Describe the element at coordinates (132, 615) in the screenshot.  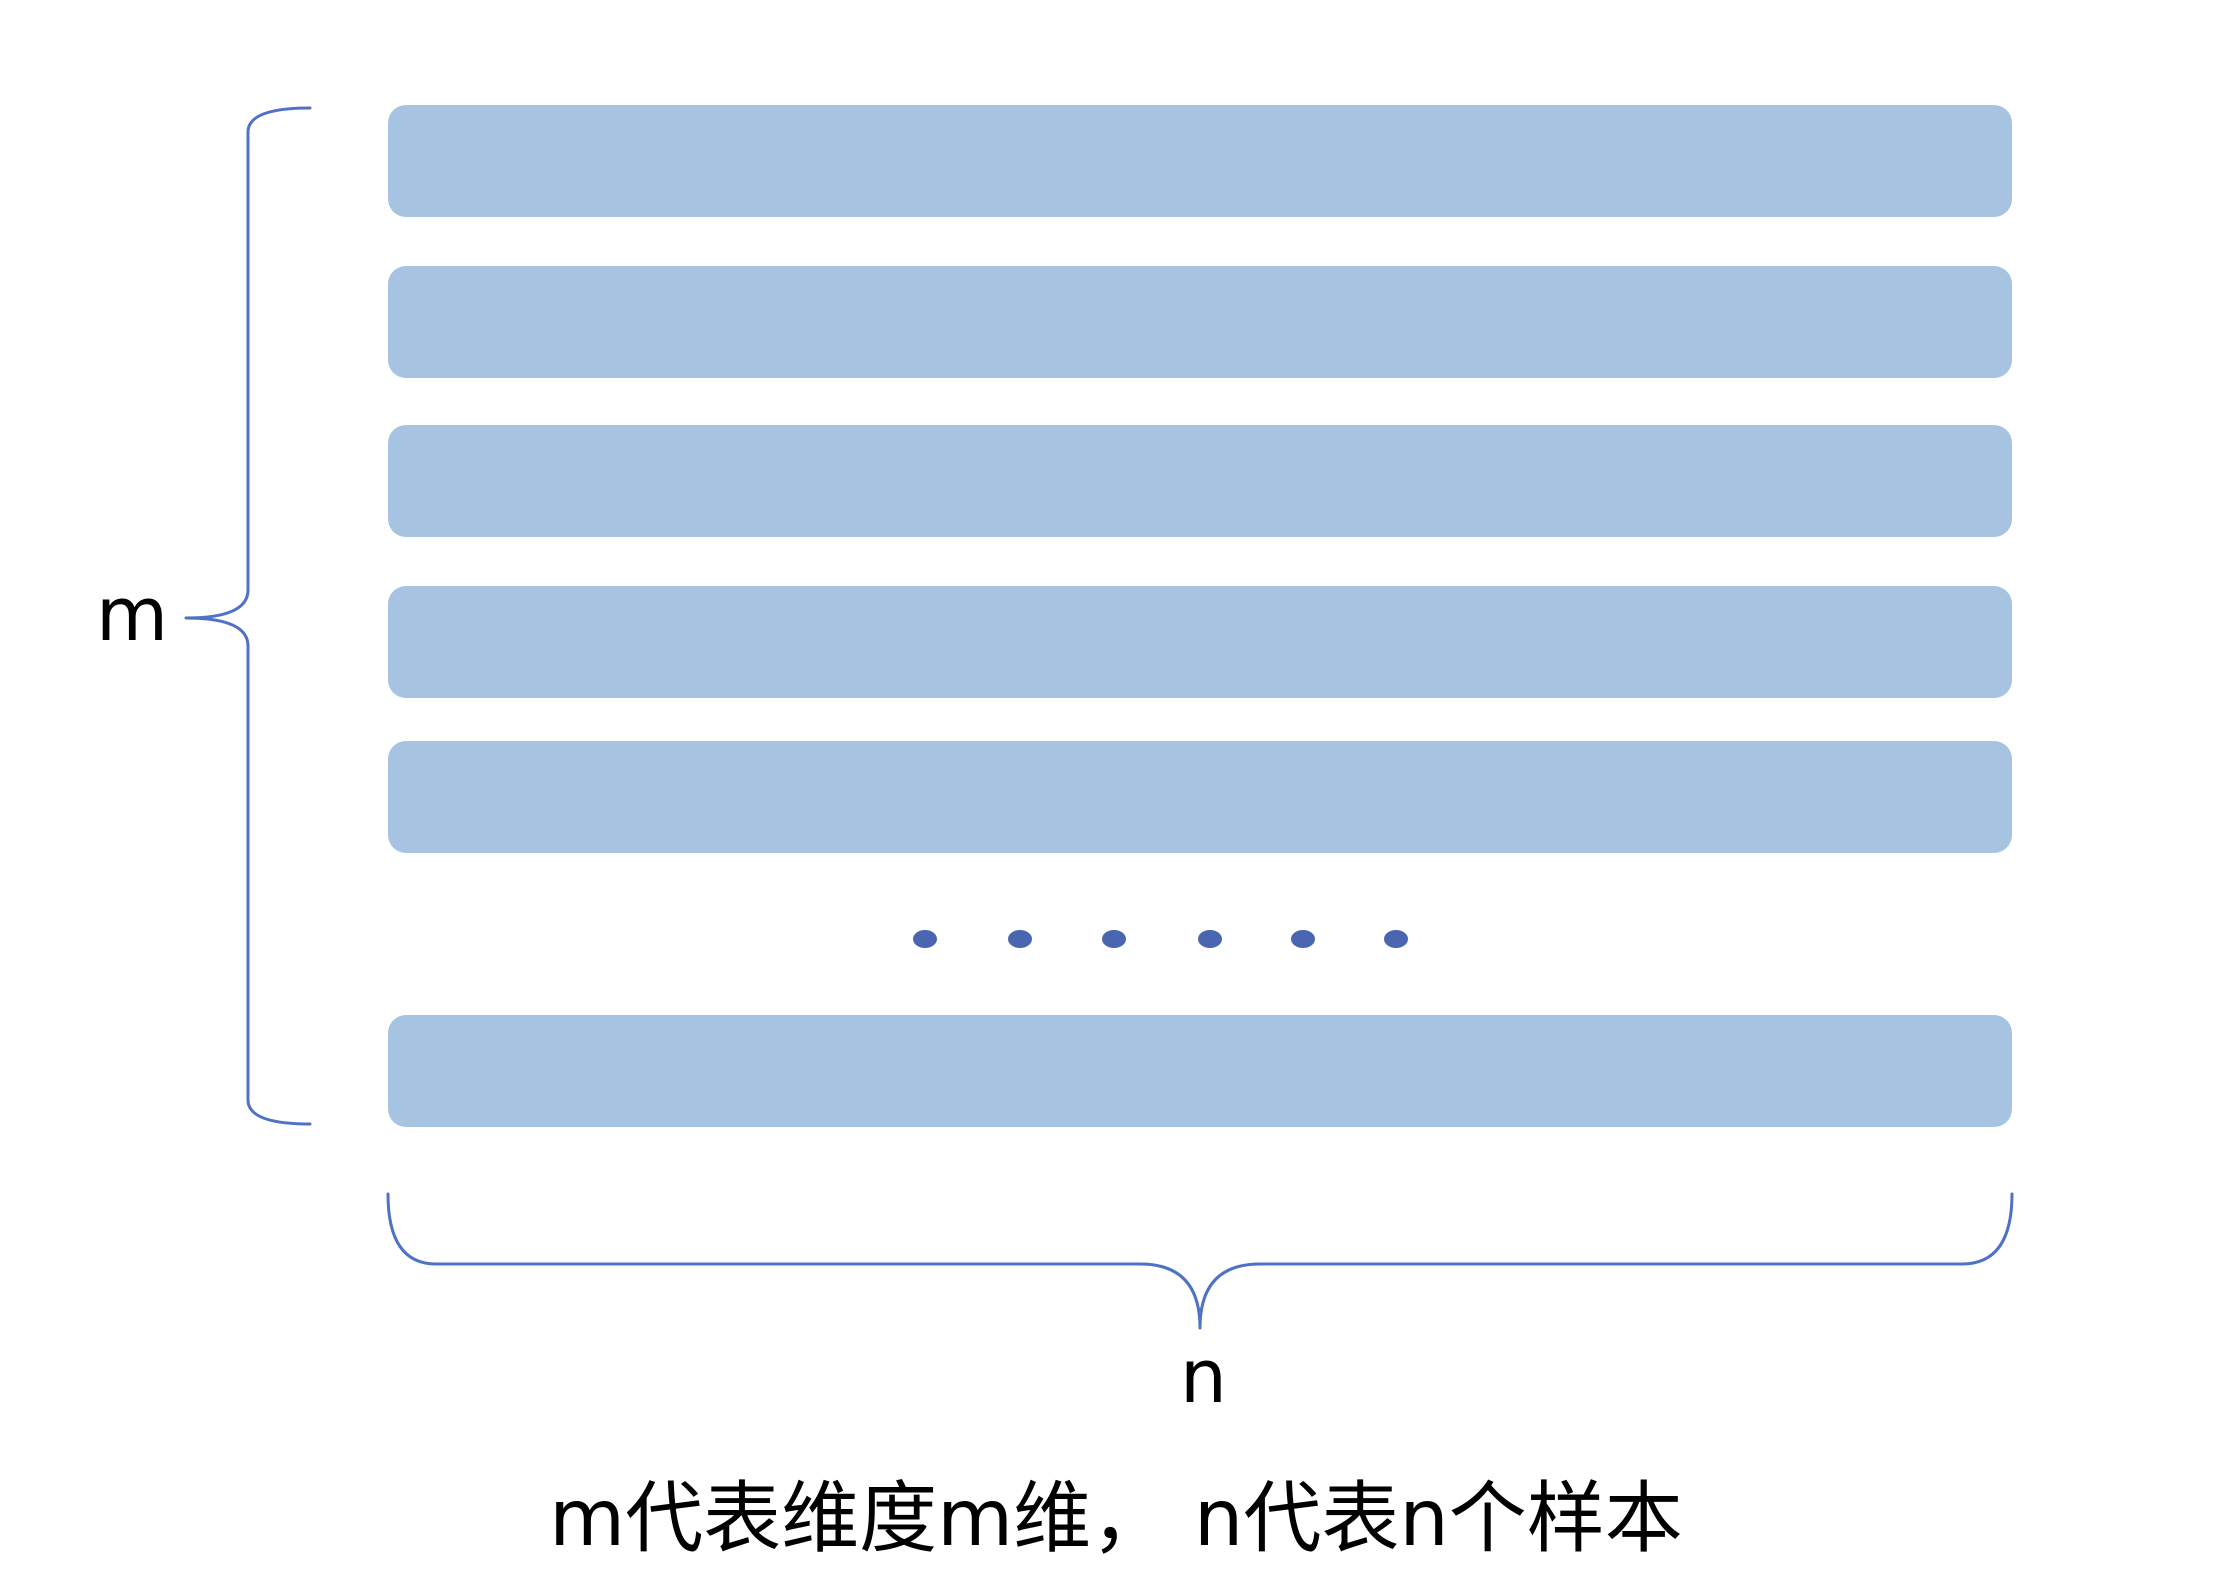
I see `label-m: m` at that location.